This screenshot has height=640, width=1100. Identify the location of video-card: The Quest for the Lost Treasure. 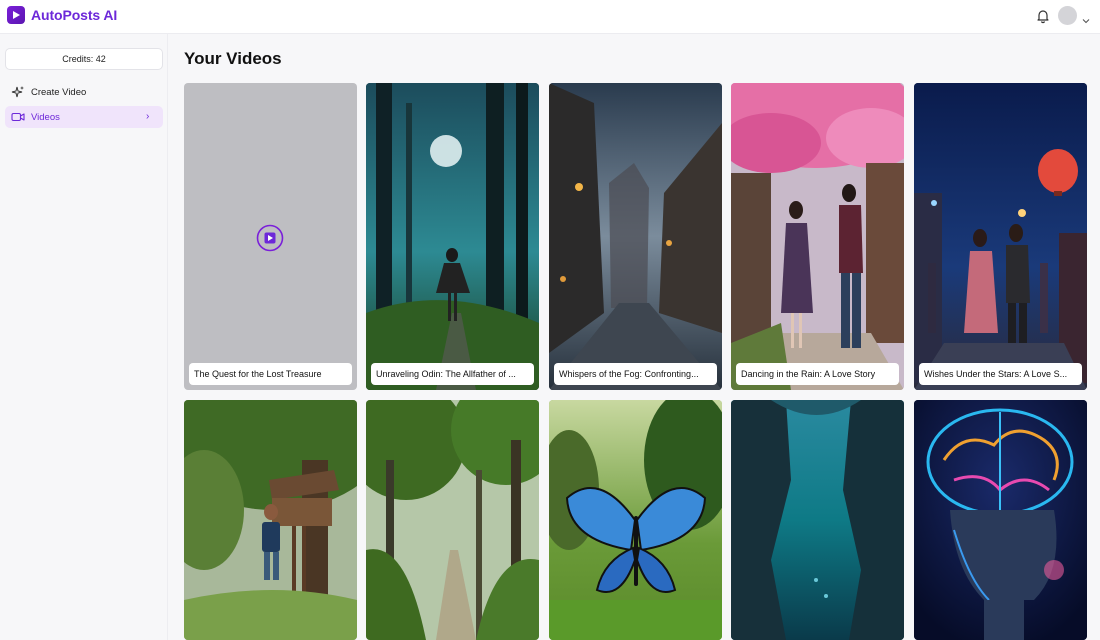
(270, 236).